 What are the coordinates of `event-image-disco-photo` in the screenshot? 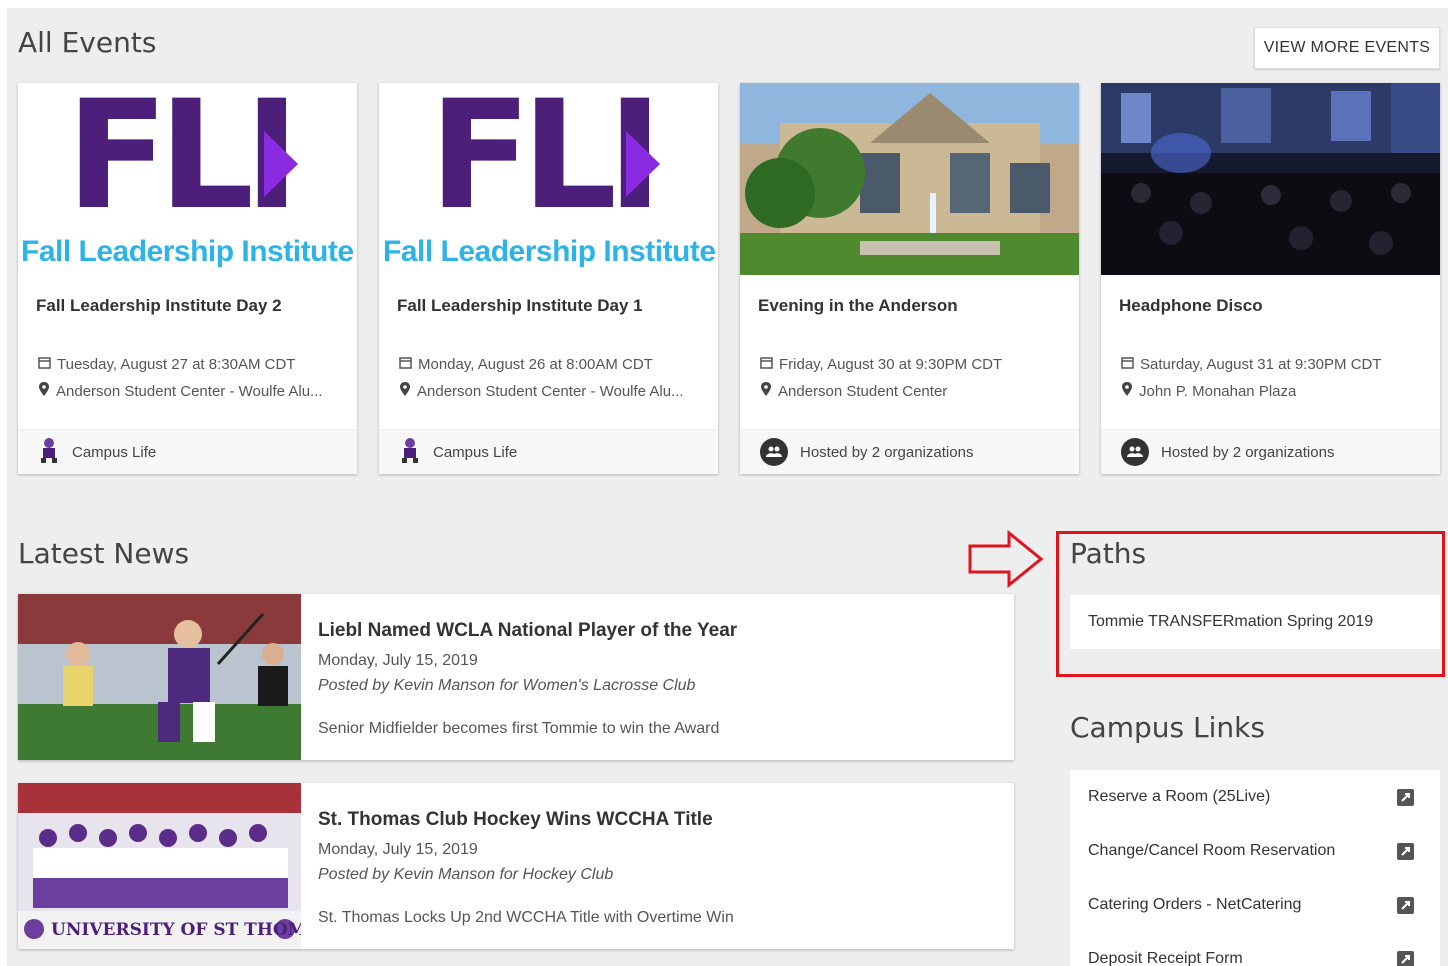 It's located at (1270, 179).